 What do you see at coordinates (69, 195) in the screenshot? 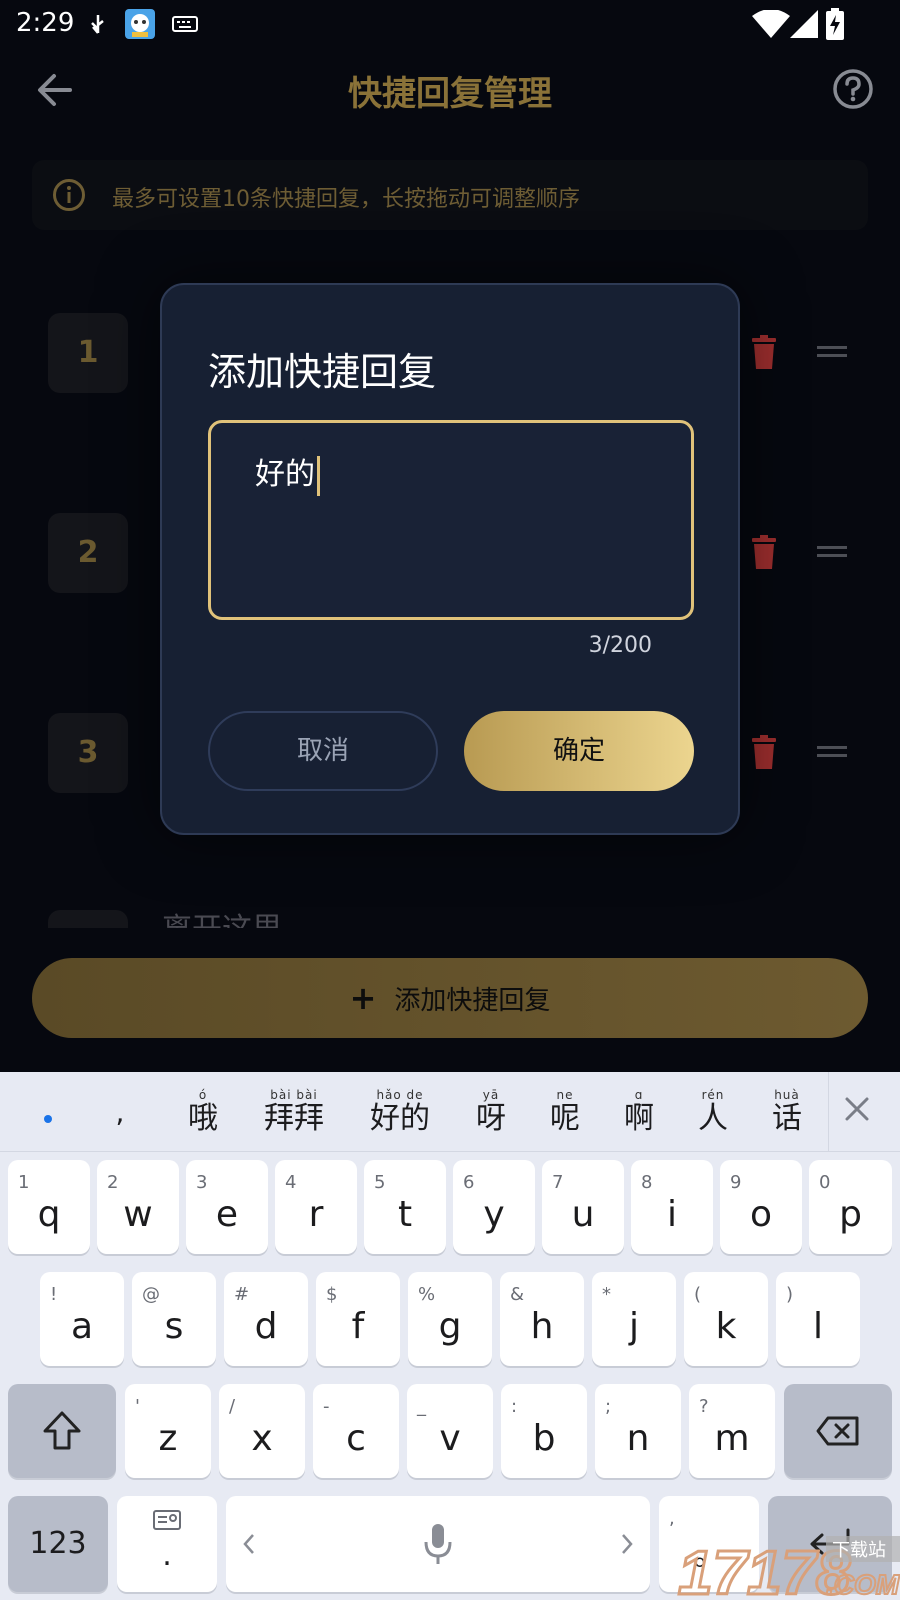
I see `info-icon` at bounding box center [69, 195].